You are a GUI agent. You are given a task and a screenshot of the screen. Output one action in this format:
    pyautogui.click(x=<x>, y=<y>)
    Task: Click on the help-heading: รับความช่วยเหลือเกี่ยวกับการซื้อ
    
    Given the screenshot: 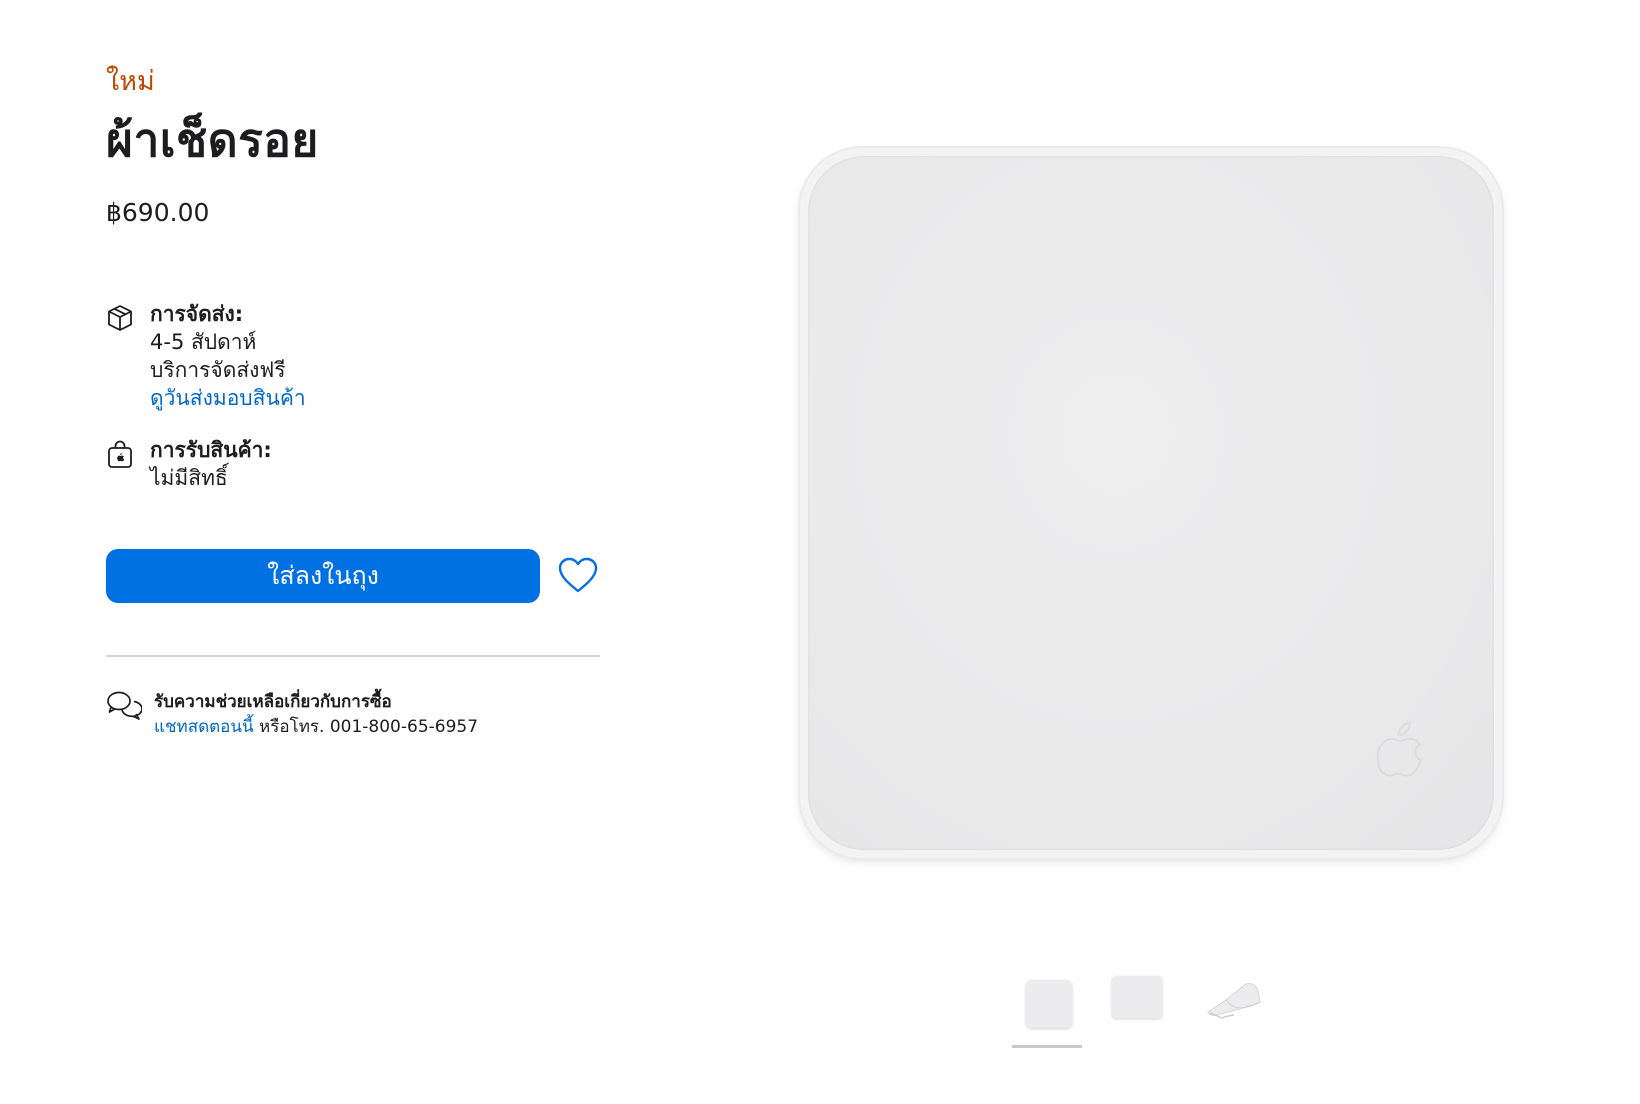 What is the action you would take?
    pyautogui.click(x=273, y=702)
    